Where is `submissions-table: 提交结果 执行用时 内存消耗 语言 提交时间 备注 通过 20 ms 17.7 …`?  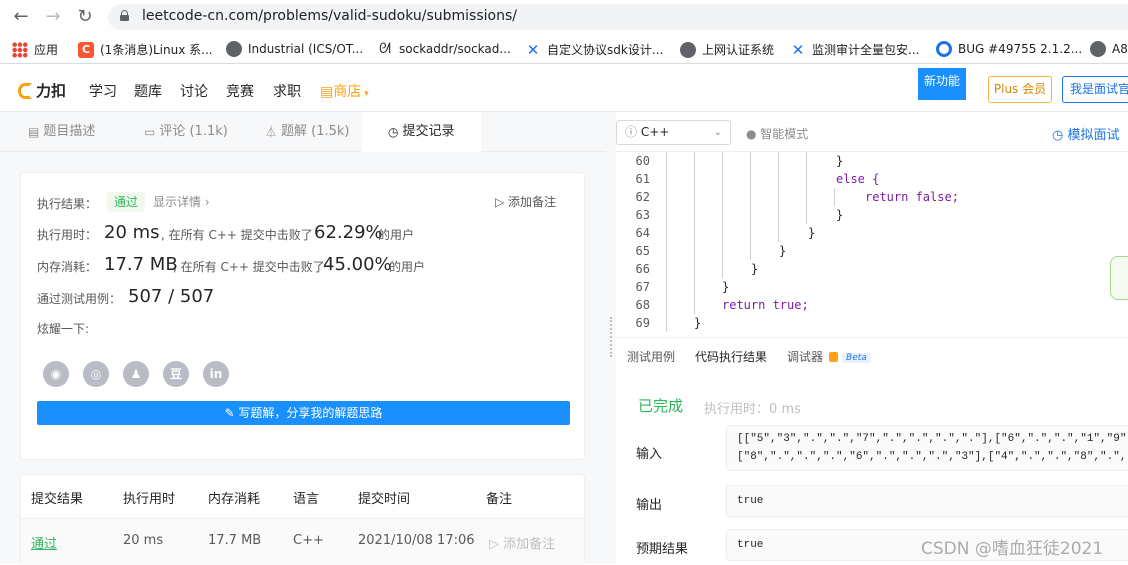
submissions-table: 提交结果 执行用时 内存消耗 语言 提交时间 备注 通过 20 ms 17.7 … is located at coordinates (302, 519).